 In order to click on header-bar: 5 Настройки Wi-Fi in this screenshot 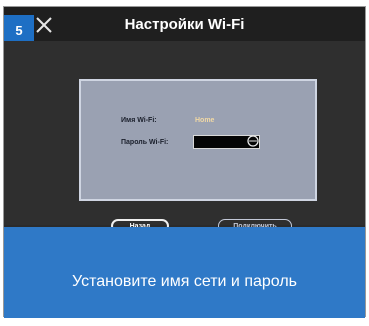, I will do `click(184, 26)`.